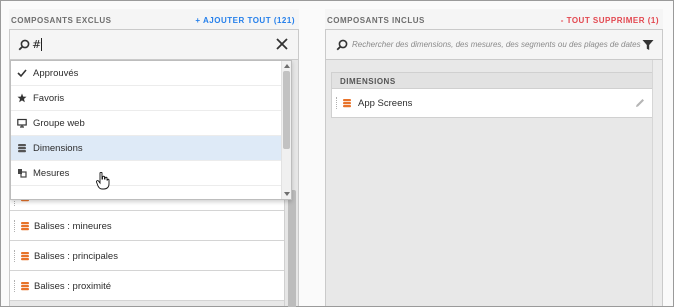 The image size is (674, 307). Describe the element at coordinates (146, 73) in the screenshot. I see `dropdown-item-approved: Approuvés` at that location.